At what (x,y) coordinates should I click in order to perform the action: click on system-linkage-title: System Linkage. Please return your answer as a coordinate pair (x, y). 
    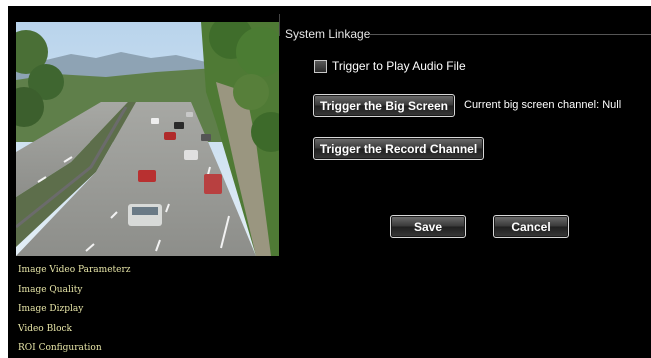
    Looking at the image, I should click on (328, 34).